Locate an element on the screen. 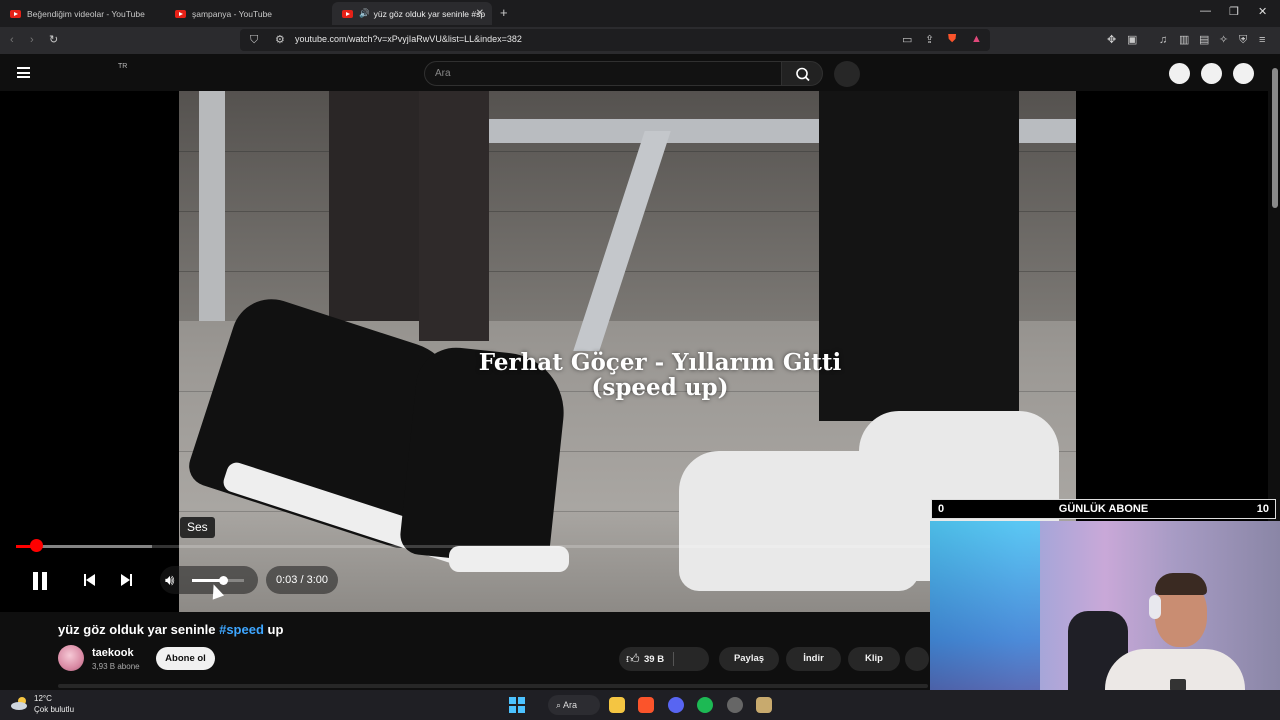  like-count: 39 B is located at coordinates (654, 659).